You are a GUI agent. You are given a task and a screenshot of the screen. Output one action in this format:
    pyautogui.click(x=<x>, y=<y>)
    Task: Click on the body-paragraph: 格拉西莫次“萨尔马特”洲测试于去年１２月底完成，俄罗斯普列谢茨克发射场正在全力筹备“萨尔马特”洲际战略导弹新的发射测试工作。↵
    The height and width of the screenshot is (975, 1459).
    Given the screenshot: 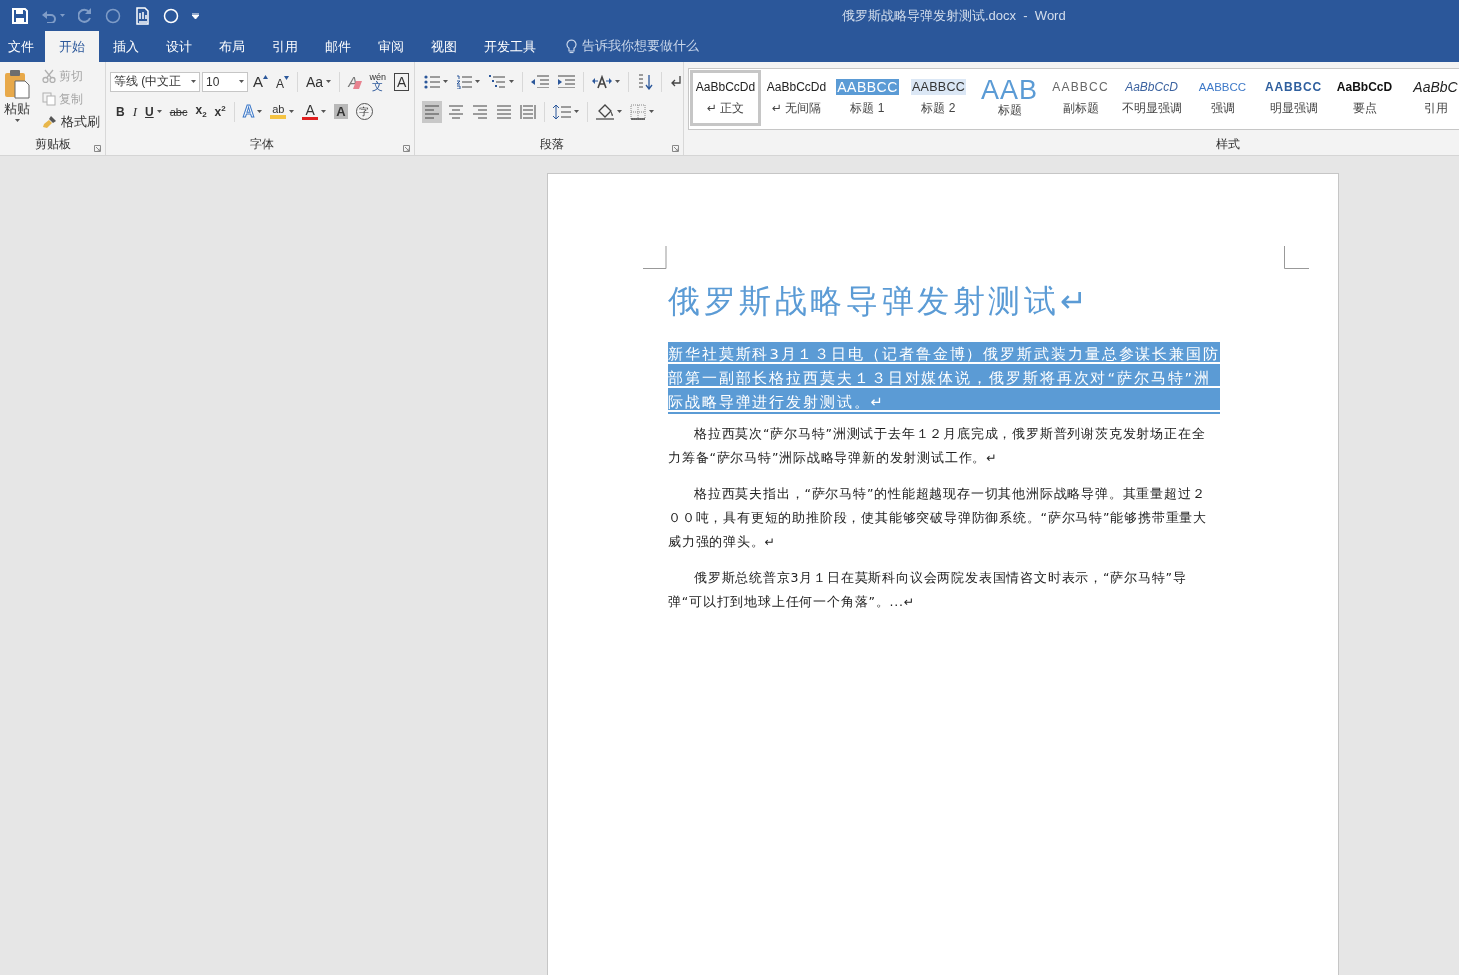 What is the action you would take?
    pyautogui.click(x=937, y=446)
    